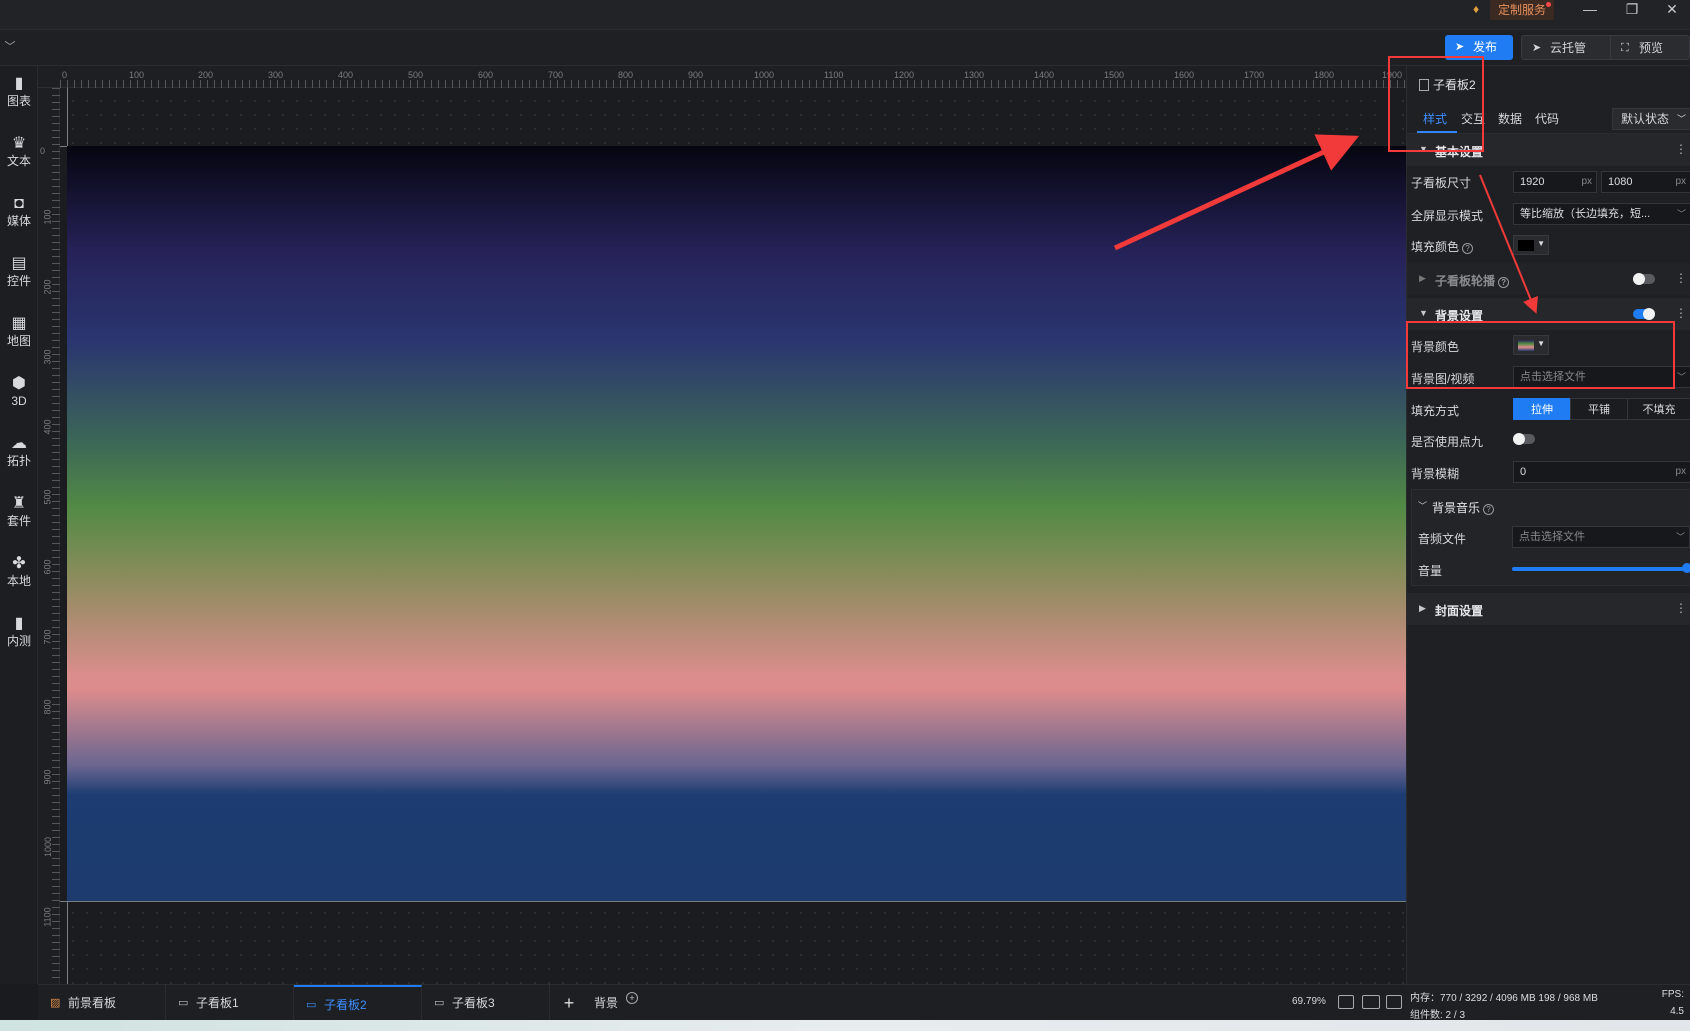 Image resolution: width=1690 pixels, height=1031 pixels. I want to click on fill-mode-none: 不填充, so click(1658, 409).